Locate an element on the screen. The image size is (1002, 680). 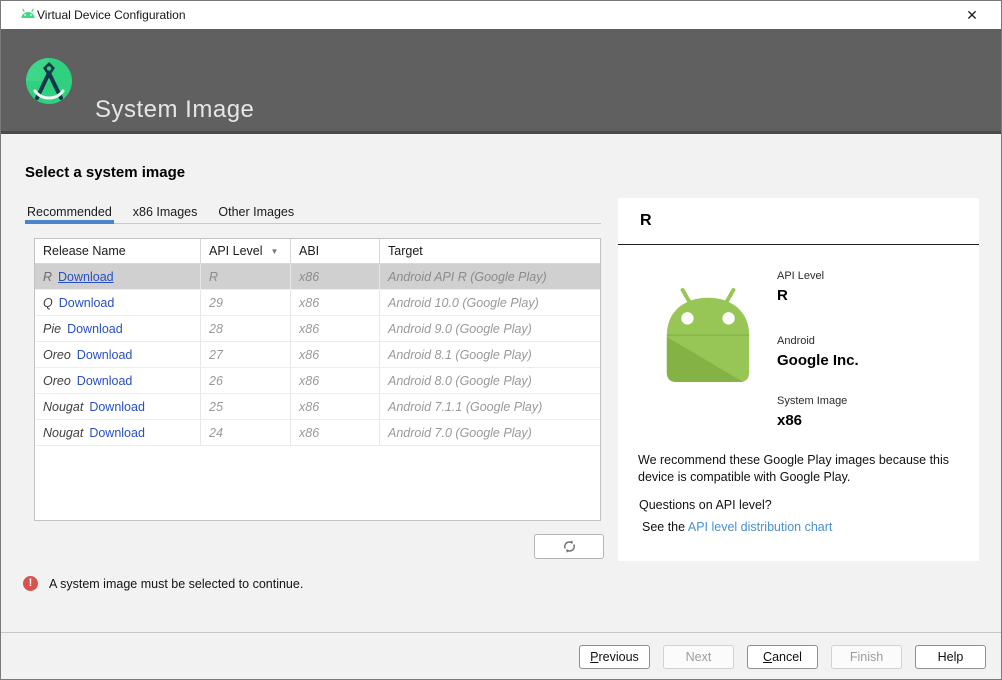
detail-field-api-level: API Level R is located at coordinates (800, 287).